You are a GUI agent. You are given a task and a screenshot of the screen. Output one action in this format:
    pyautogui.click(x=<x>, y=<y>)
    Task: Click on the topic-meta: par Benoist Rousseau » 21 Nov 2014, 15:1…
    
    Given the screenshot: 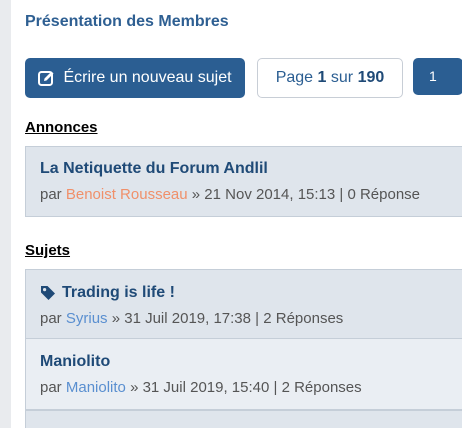 What is the action you would take?
    pyautogui.click(x=251, y=194)
    